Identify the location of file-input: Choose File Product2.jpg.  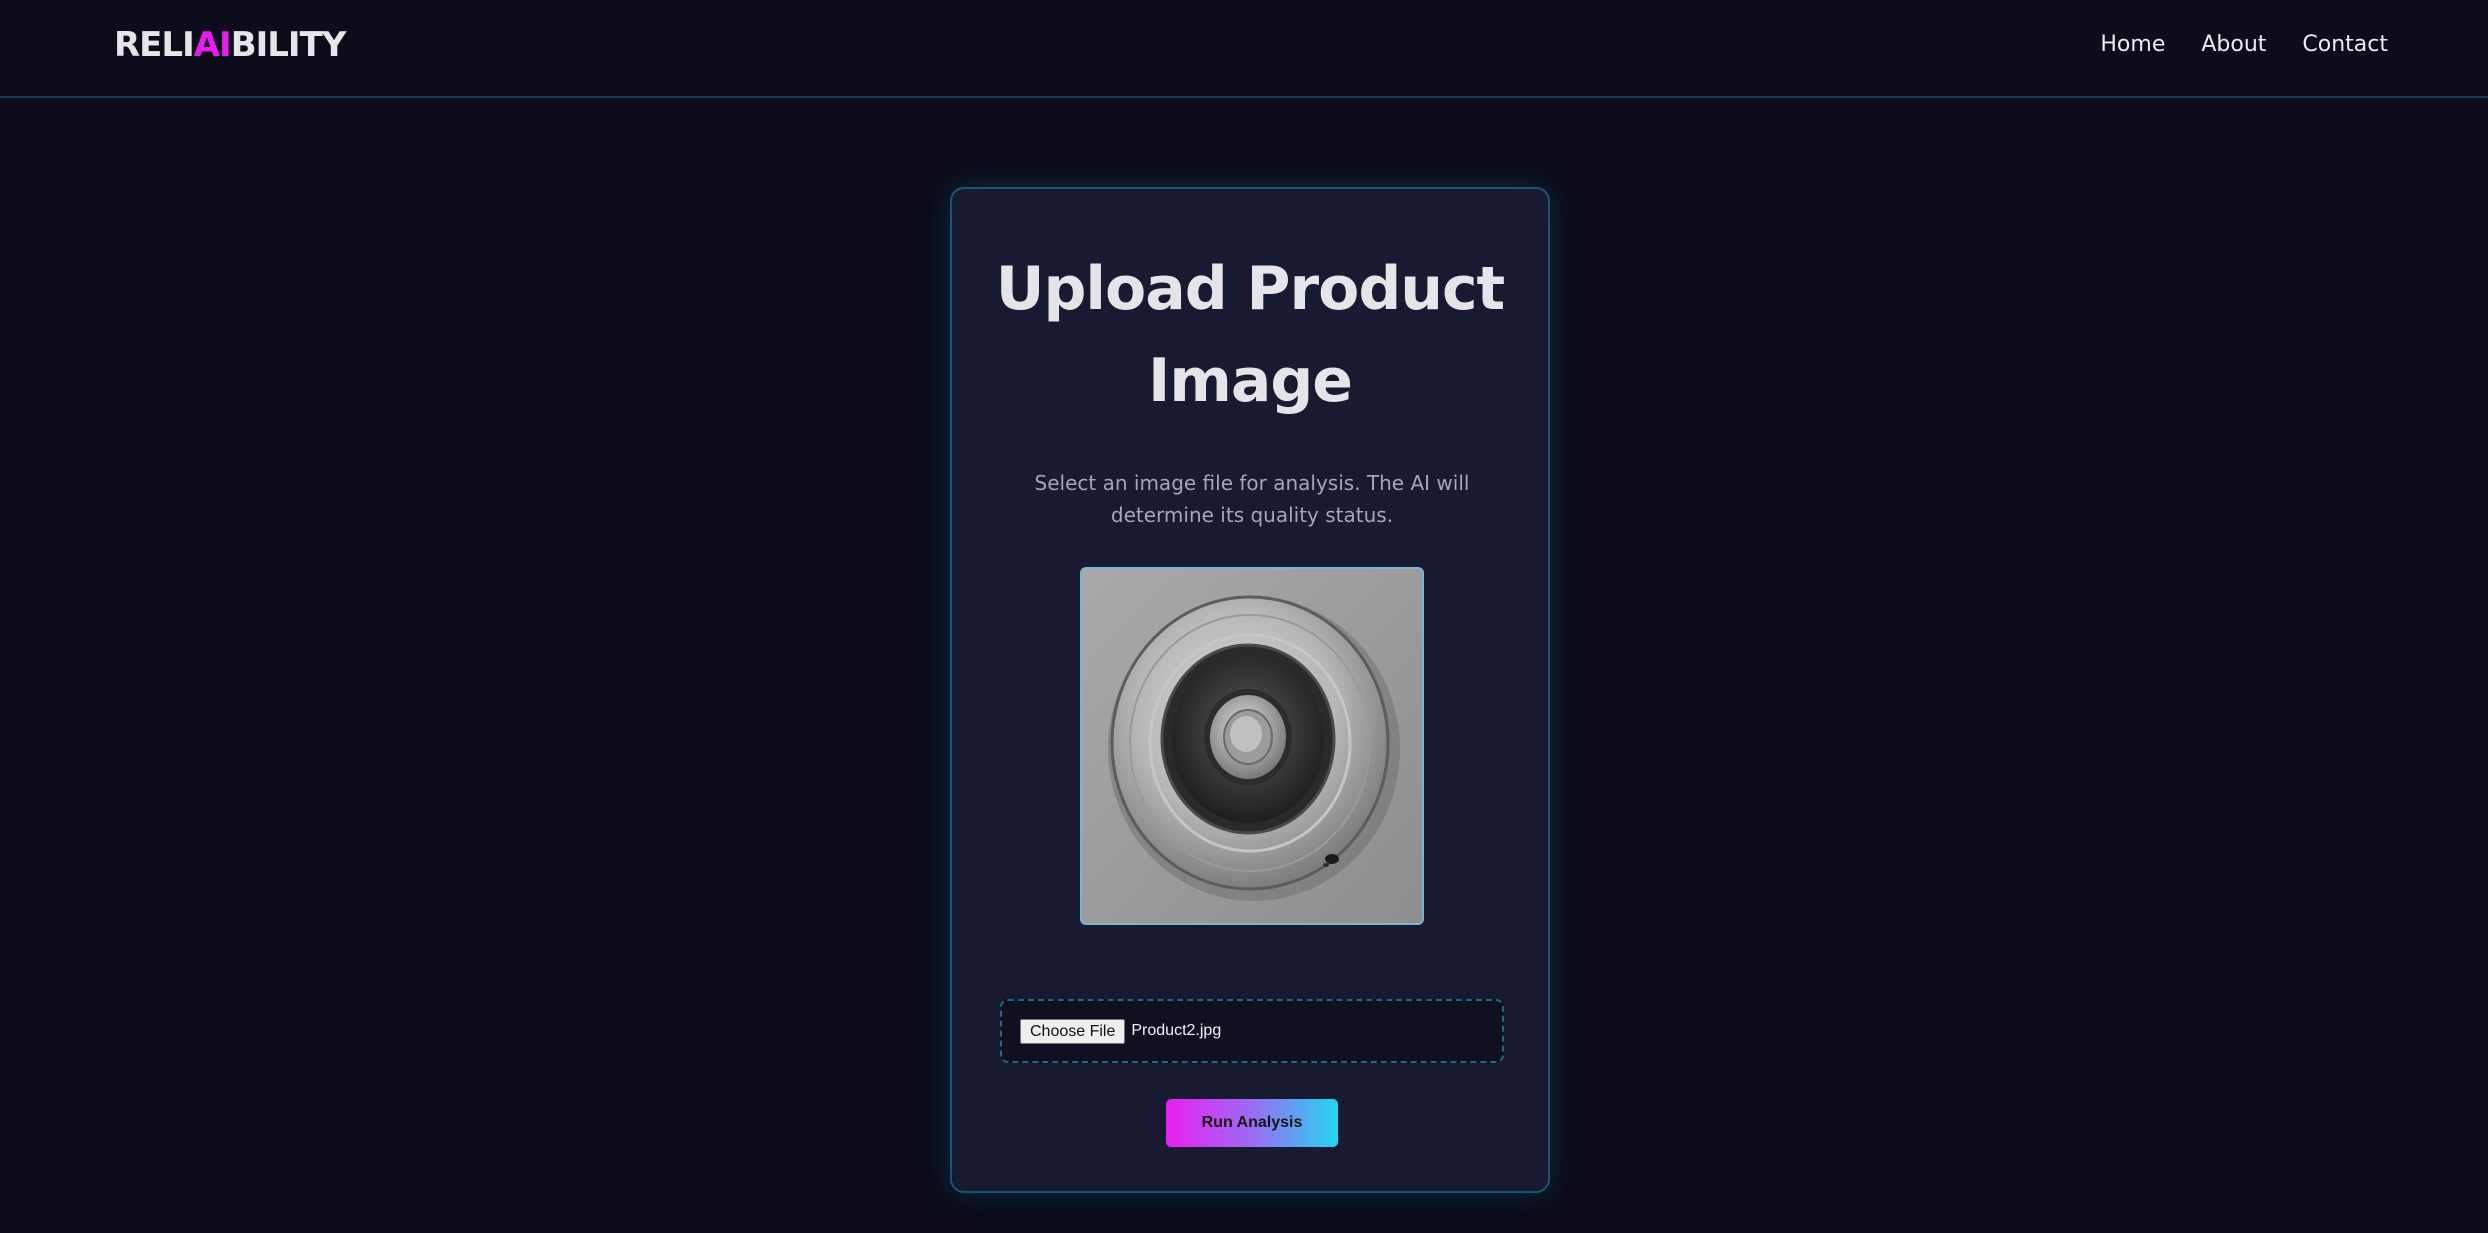
(1252, 1031).